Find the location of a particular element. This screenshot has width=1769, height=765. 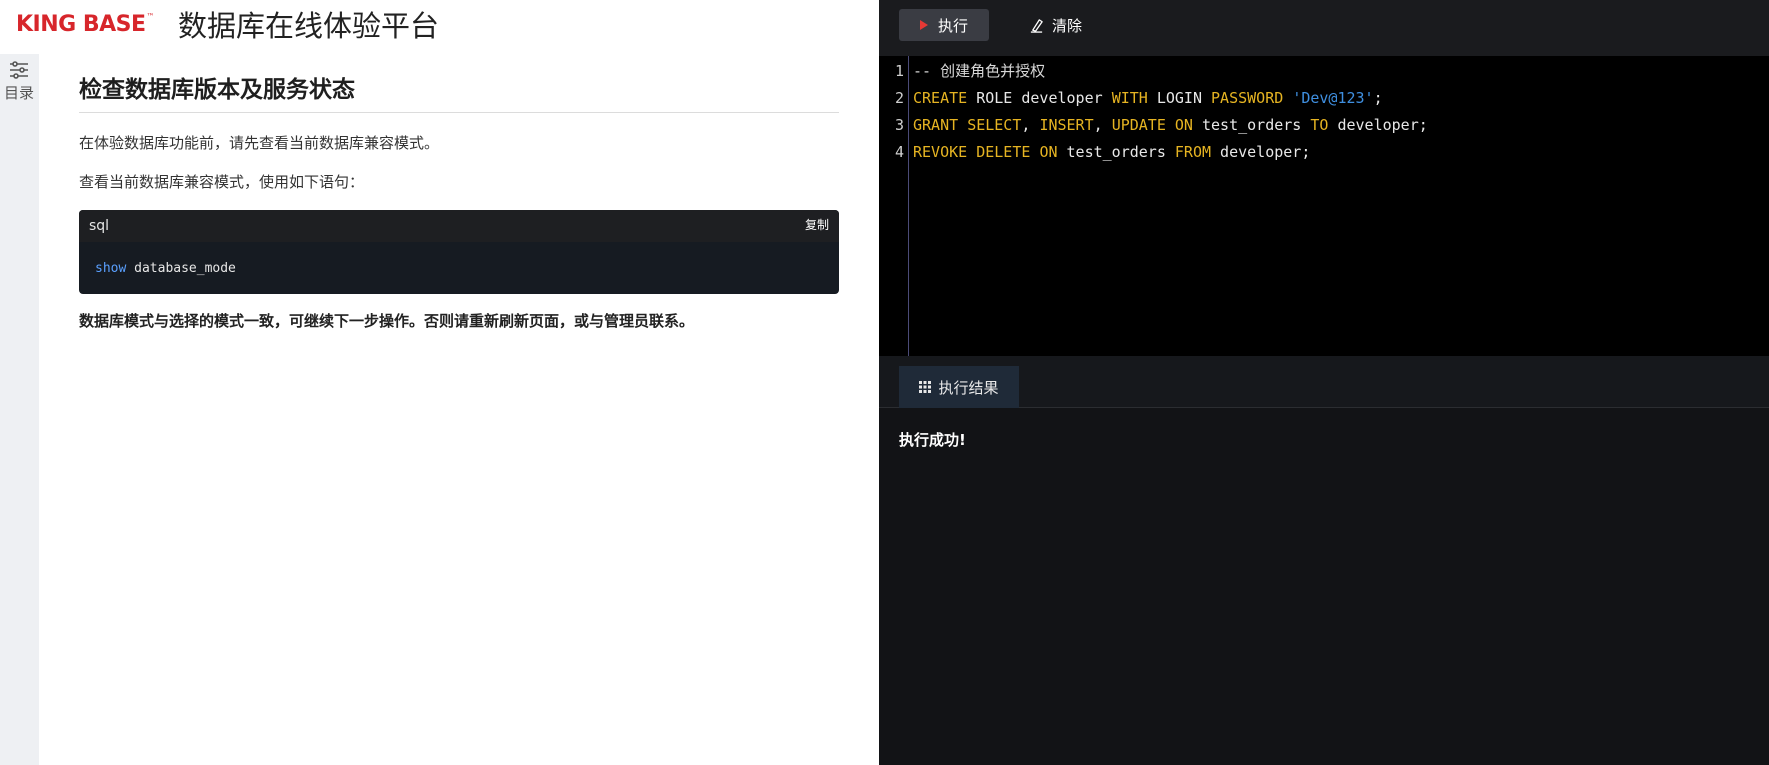

eraser-icon is located at coordinates (1036, 25).